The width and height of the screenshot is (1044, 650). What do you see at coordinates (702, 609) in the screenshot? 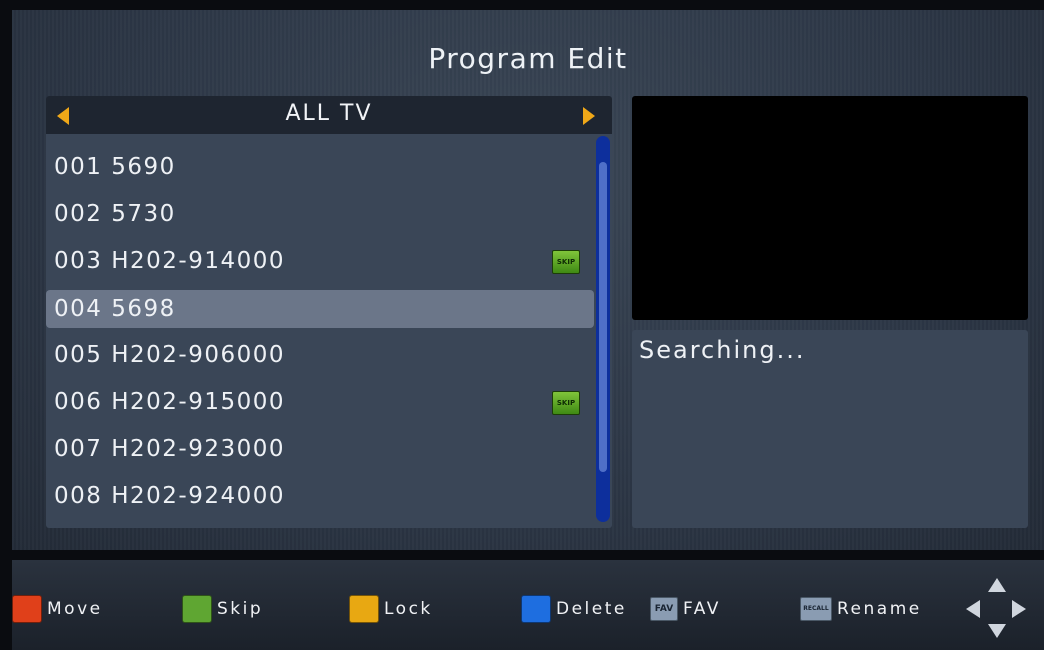
I see `fav-label: FAV` at bounding box center [702, 609].